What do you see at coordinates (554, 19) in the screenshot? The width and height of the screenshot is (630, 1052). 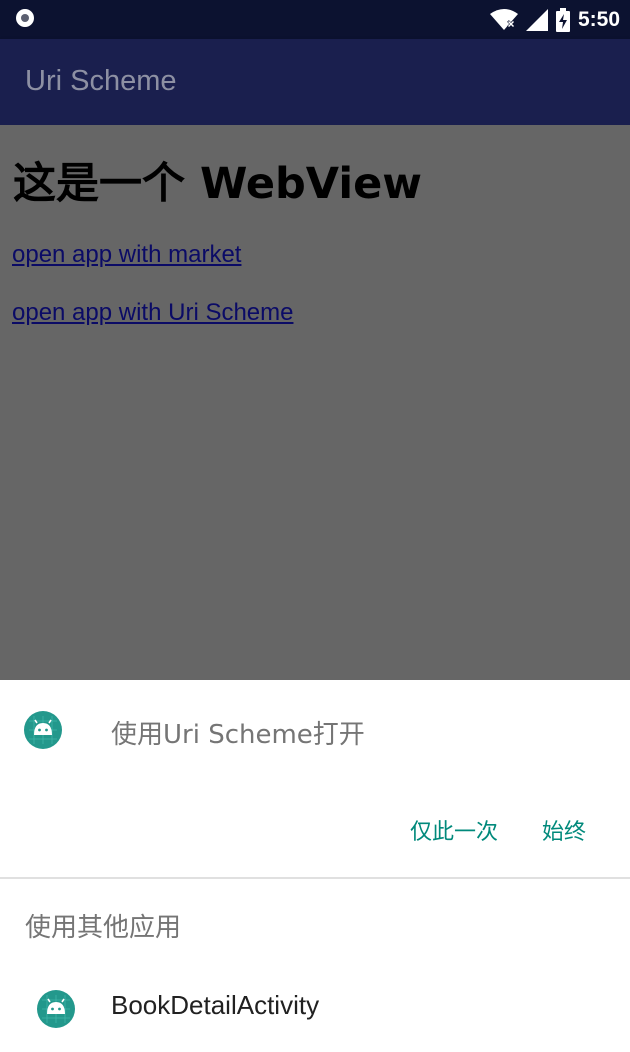 I see `status-icons: 5:50` at bounding box center [554, 19].